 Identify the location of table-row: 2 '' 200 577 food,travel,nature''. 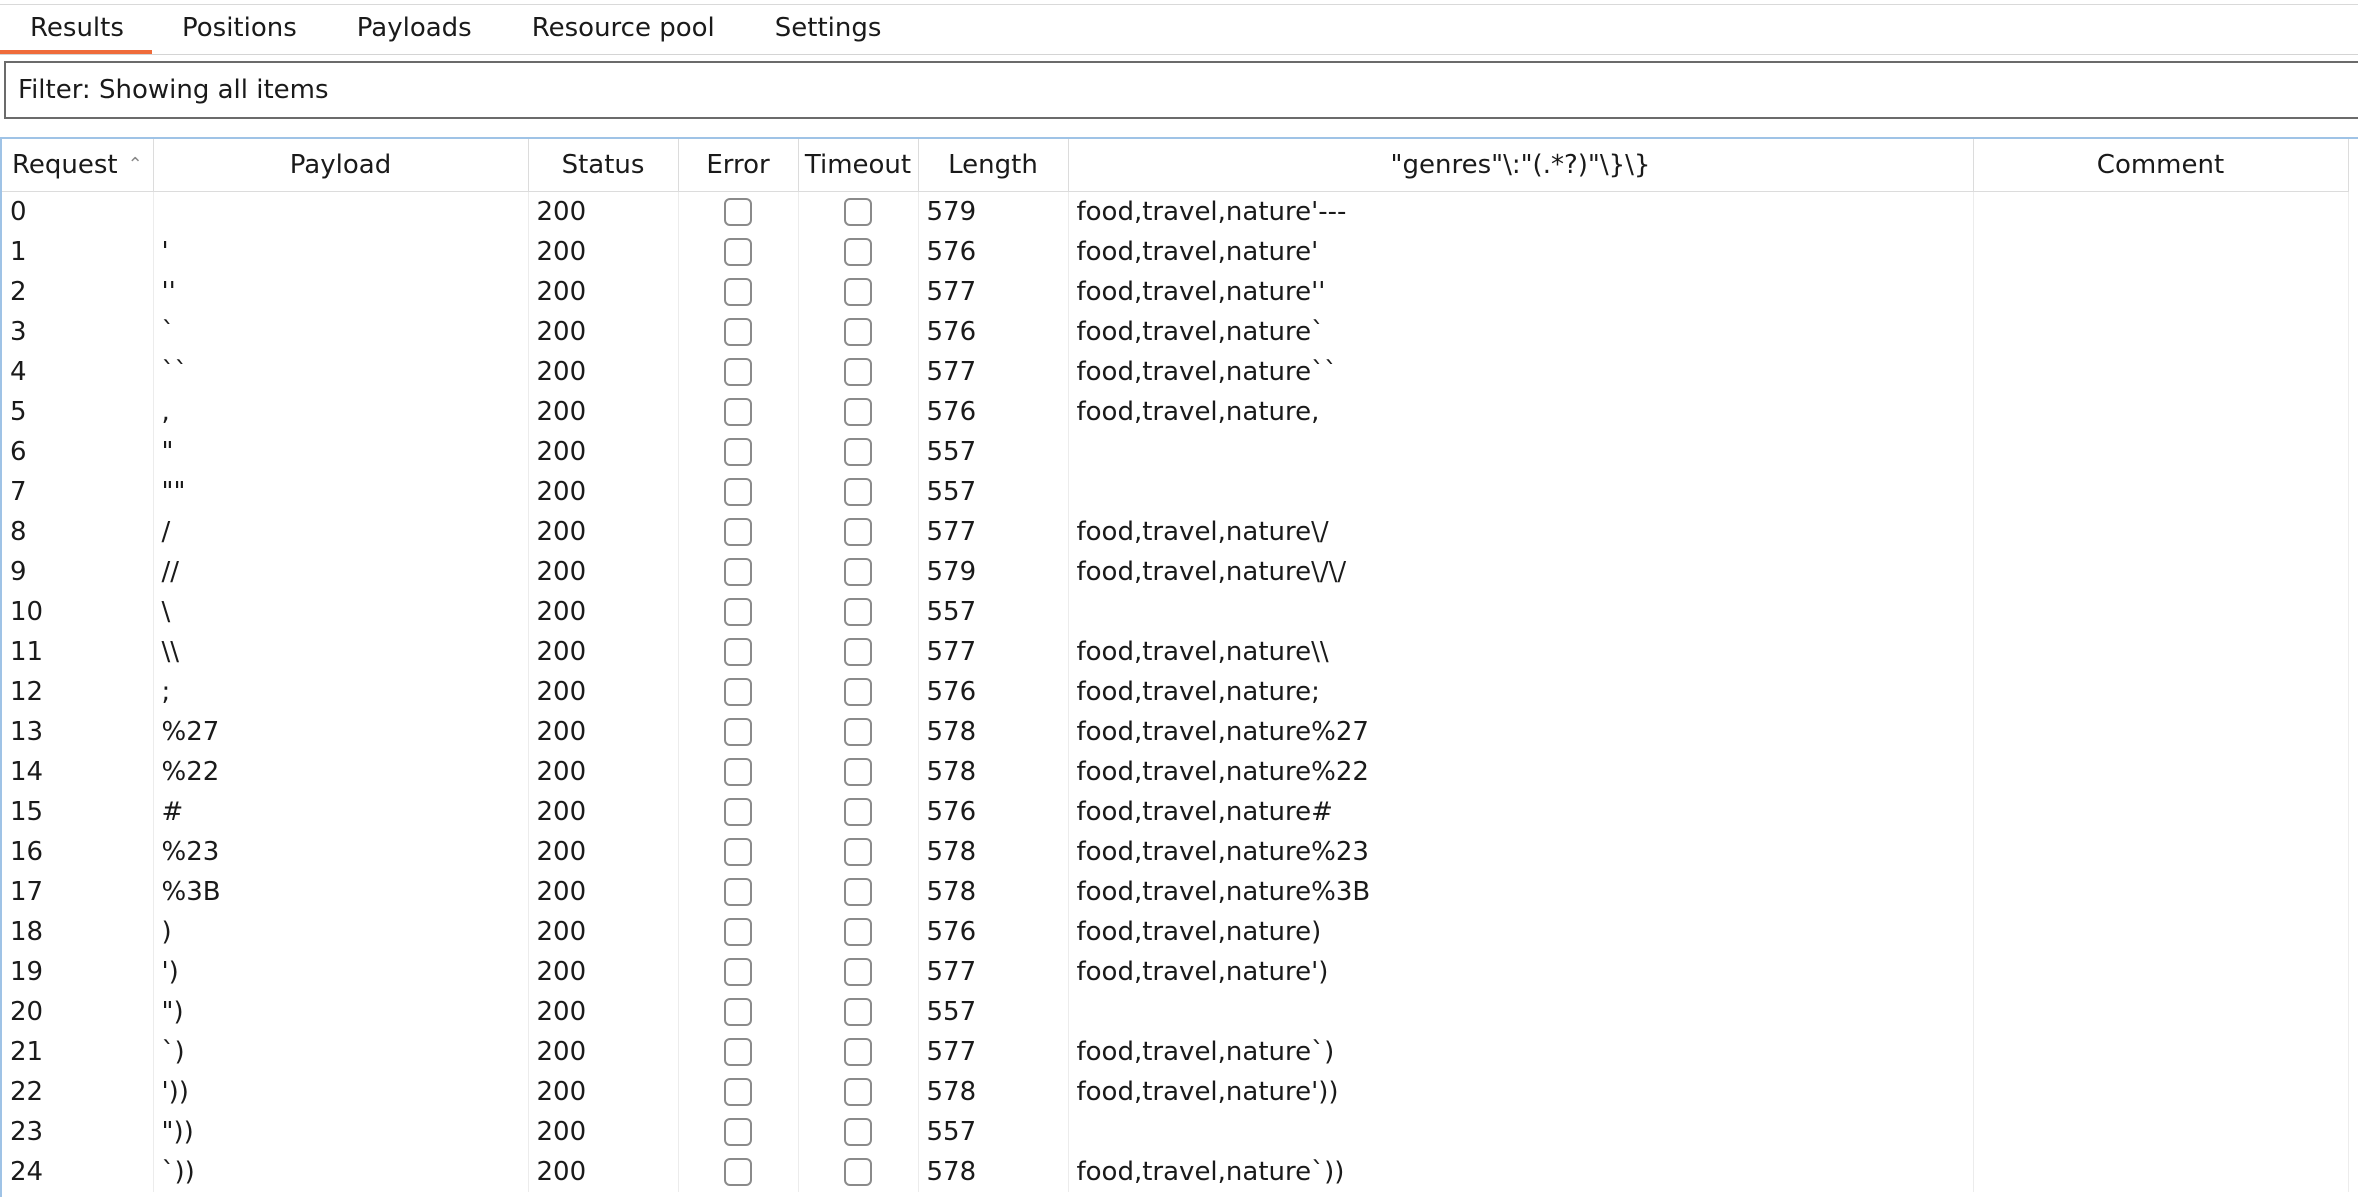
(1175, 291).